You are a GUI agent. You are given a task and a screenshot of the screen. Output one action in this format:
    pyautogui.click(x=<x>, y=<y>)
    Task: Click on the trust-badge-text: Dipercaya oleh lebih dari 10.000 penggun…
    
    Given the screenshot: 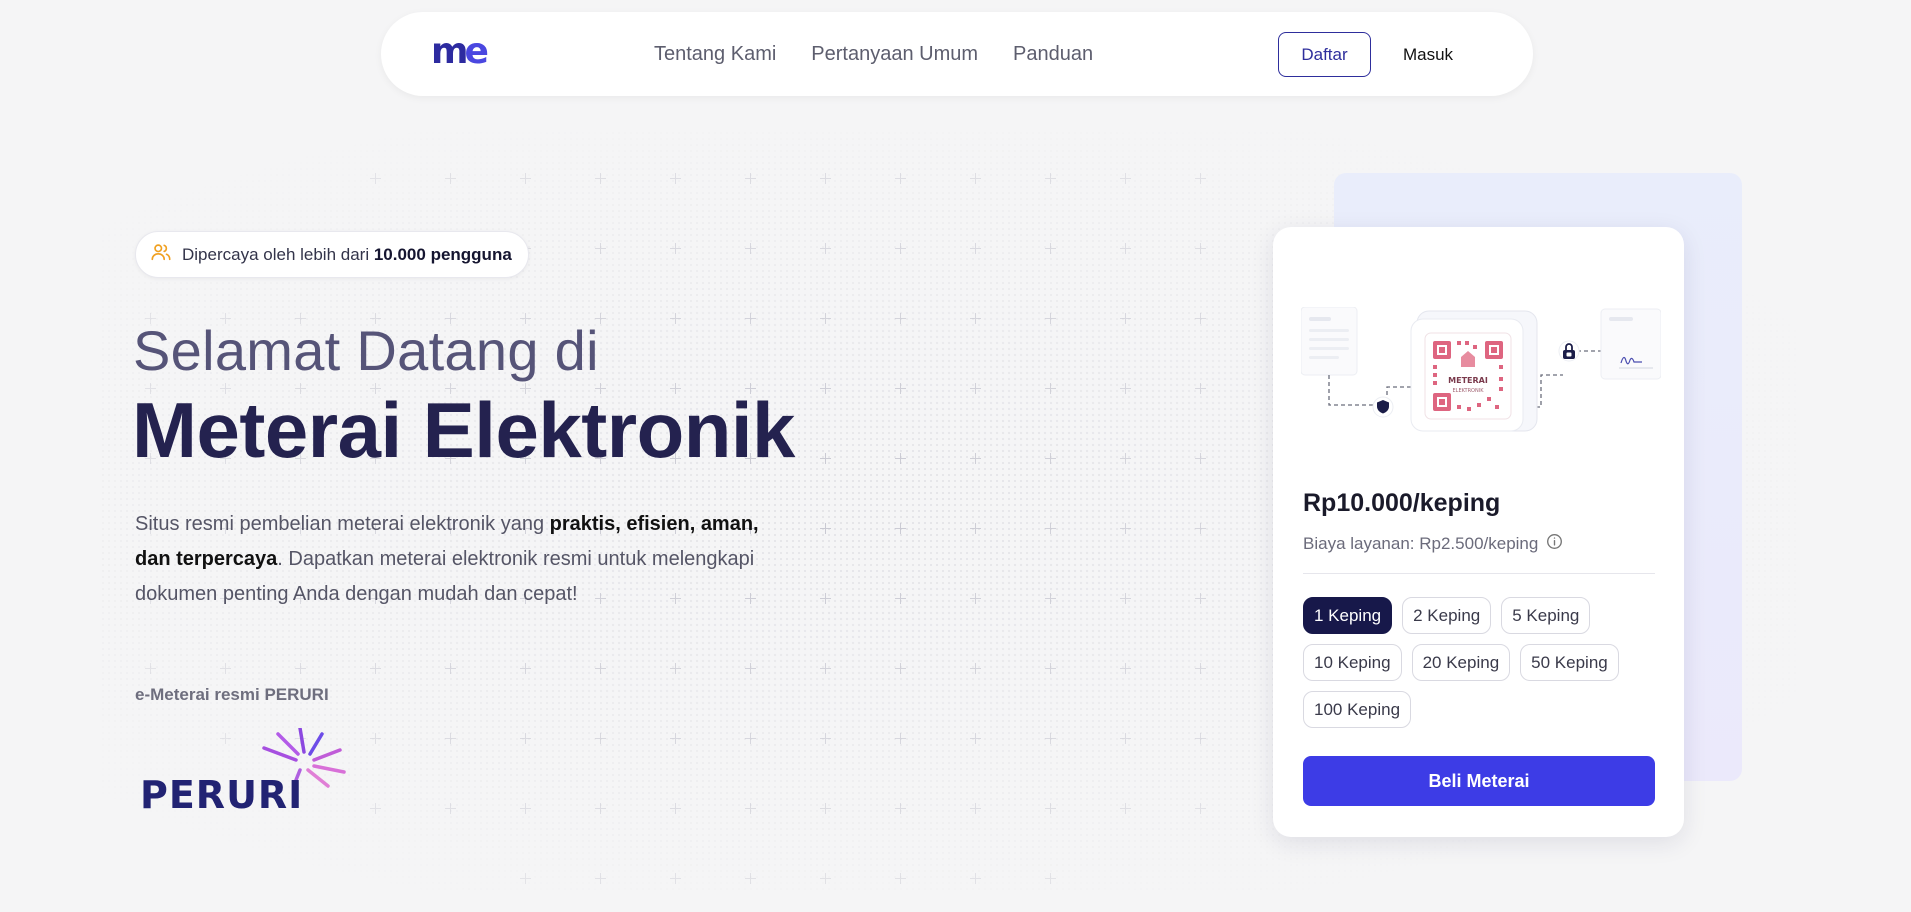 What is the action you would take?
    pyautogui.click(x=347, y=254)
    